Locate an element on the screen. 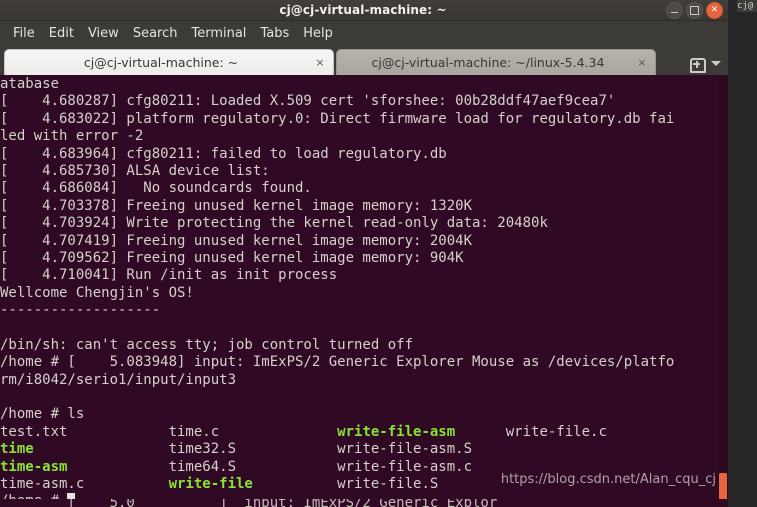 The image size is (757, 507). ls-entry: write-file.S is located at coordinates (388, 483).